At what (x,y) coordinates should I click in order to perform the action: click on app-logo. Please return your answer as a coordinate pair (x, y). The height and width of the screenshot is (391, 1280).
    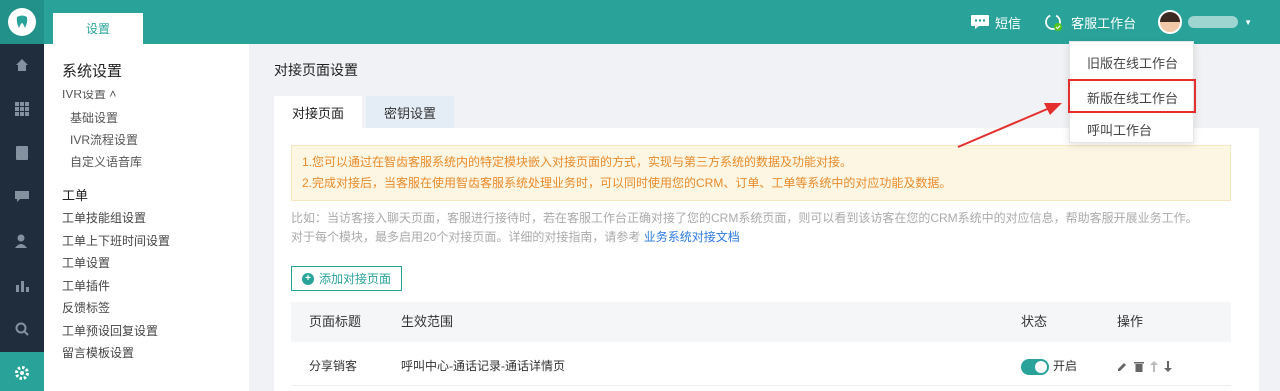
    Looking at the image, I should click on (22, 22).